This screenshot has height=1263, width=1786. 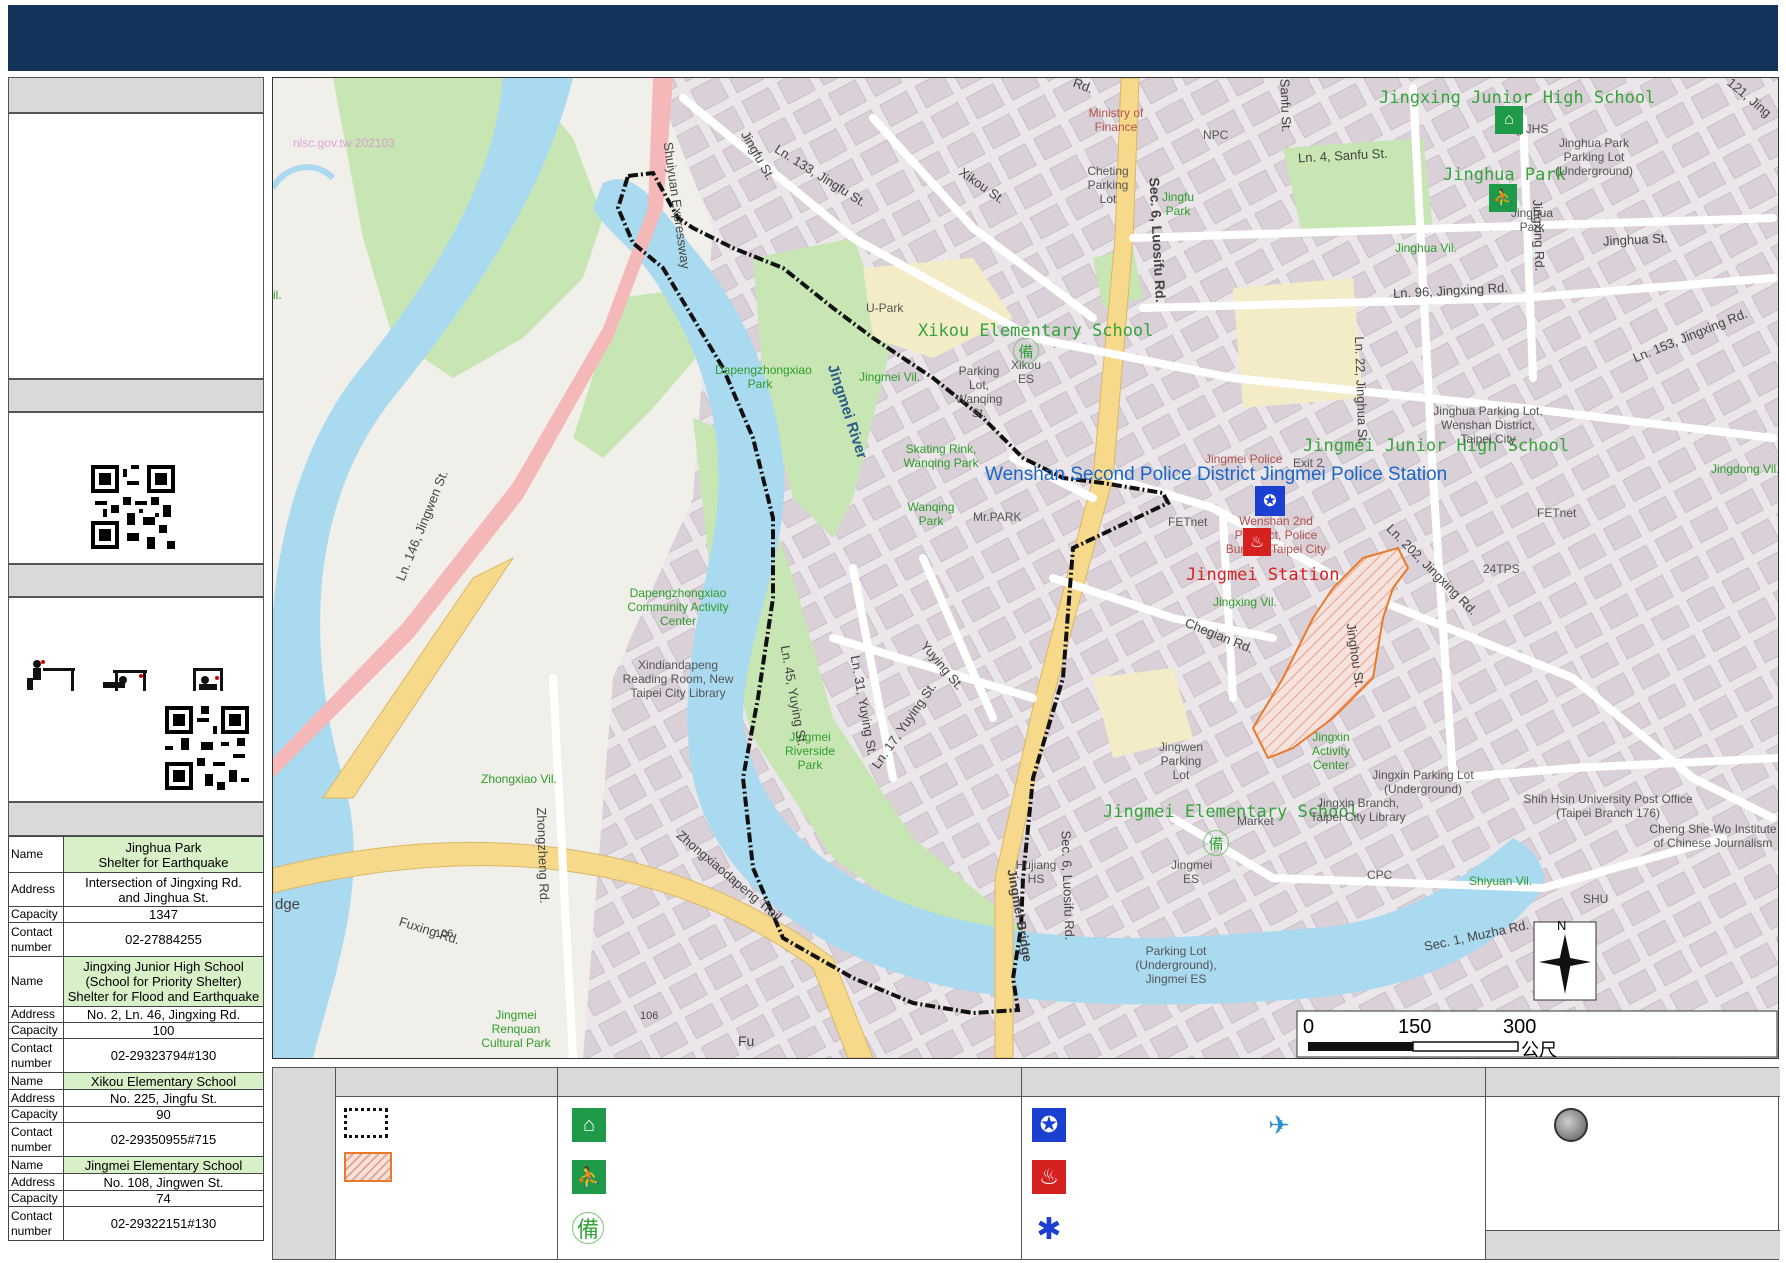 I want to click on poi-xikou-parking: Parking Lot, Wanqing St., so click(x=979, y=392).